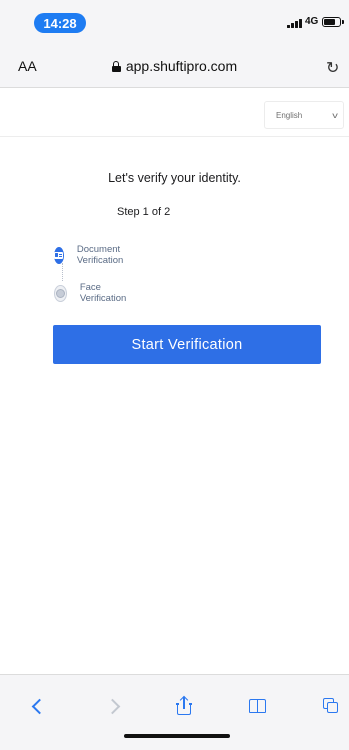 Image resolution: width=349 pixels, height=750 pixels. I want to click on step-document-verification: Document Verification, so click(92, 255).